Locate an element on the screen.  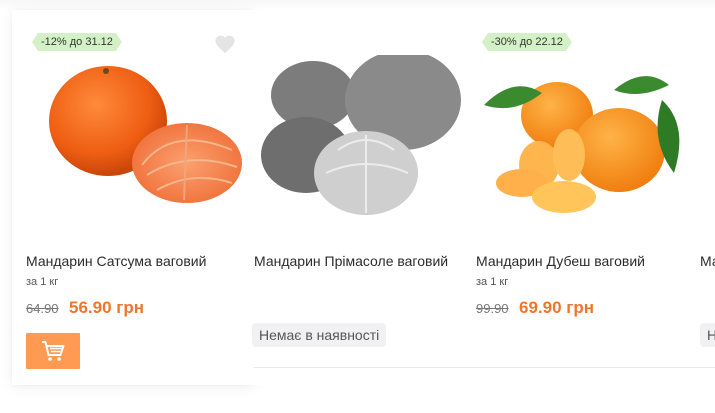
old-price: 64.90 is located at coordinates (42, 308).